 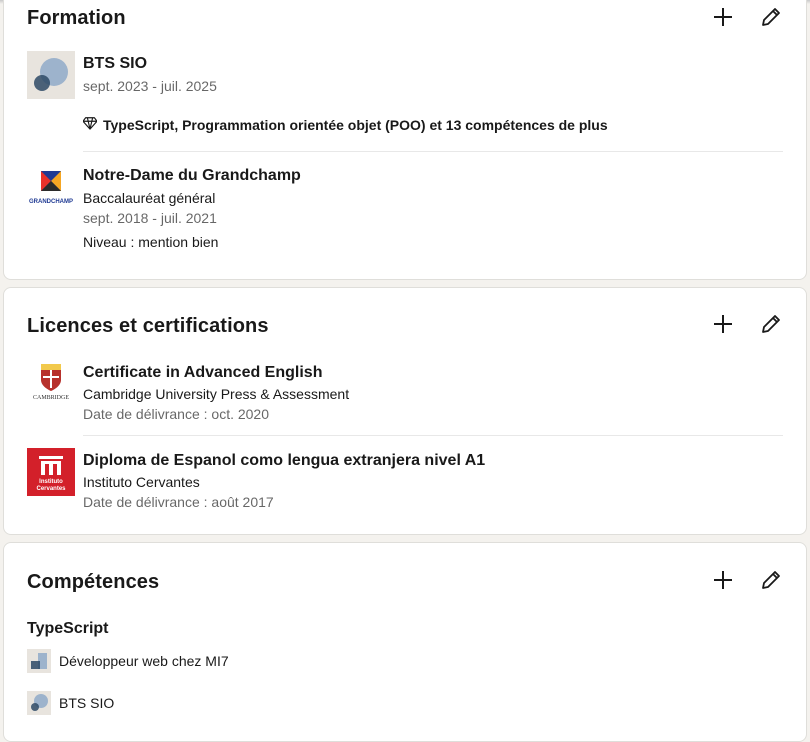 What do you see at coordinates (151, 242) in the screenshot?
I see `formation-grade: Niveau : mention bien` at bounding box center [151, 242].